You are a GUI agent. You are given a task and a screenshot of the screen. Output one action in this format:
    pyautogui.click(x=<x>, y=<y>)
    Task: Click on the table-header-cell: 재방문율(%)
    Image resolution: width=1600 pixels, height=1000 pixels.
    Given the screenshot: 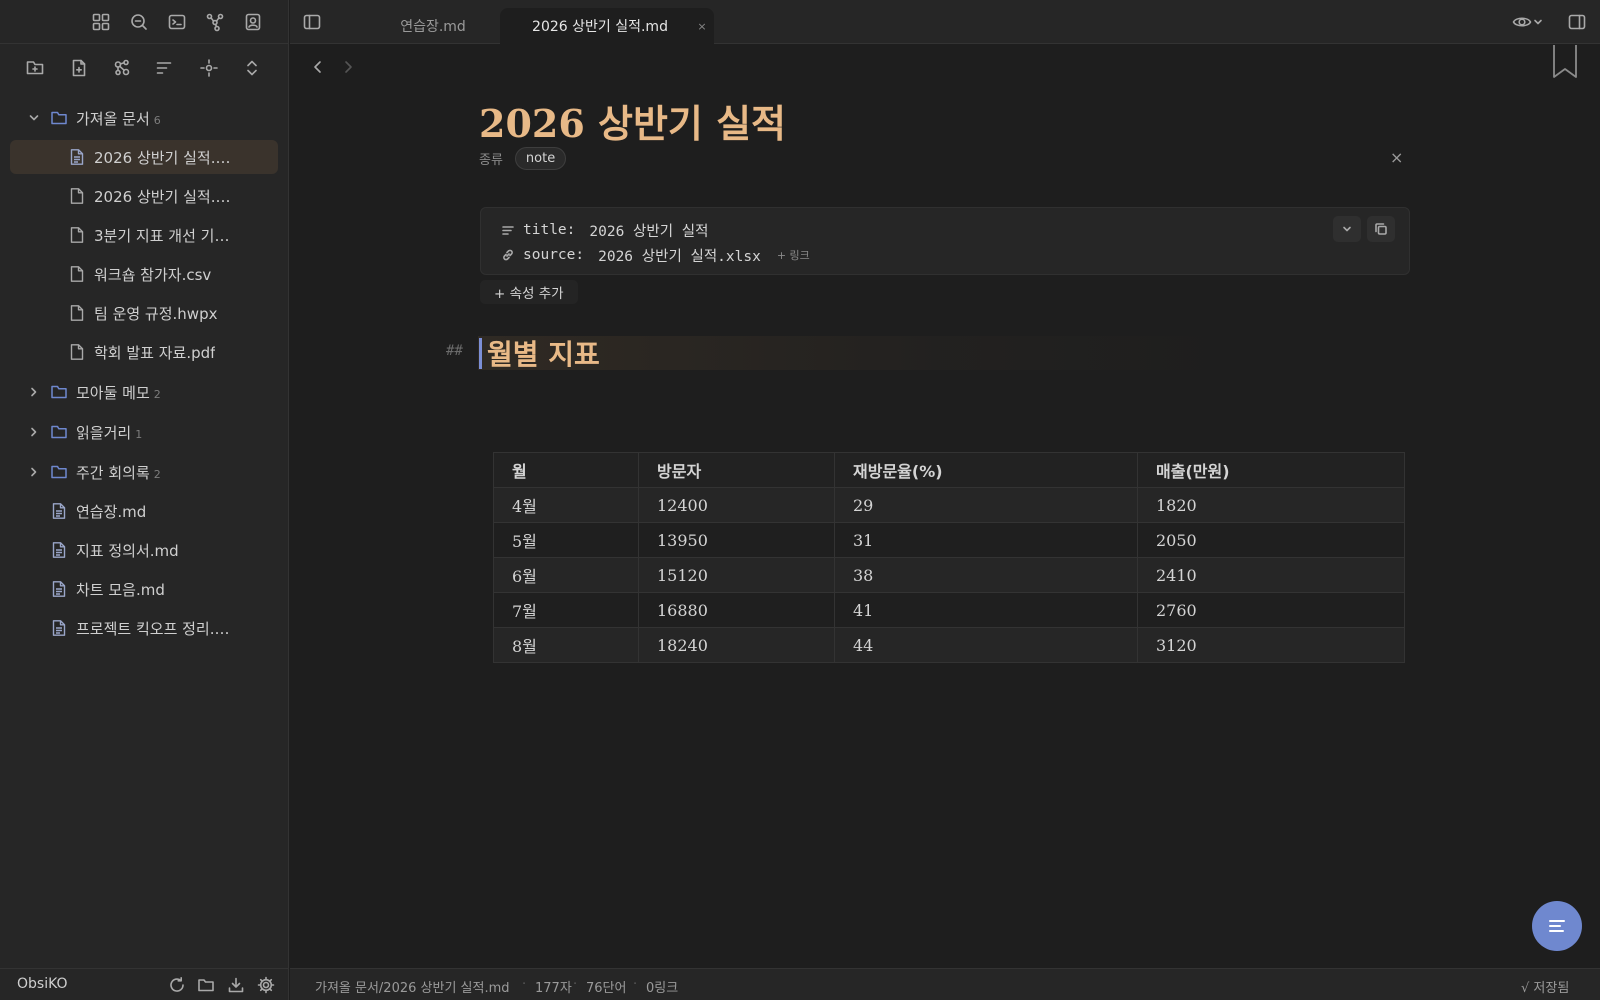 What is the action you would take?
    pyautogui.click(x=986, y=470)
    